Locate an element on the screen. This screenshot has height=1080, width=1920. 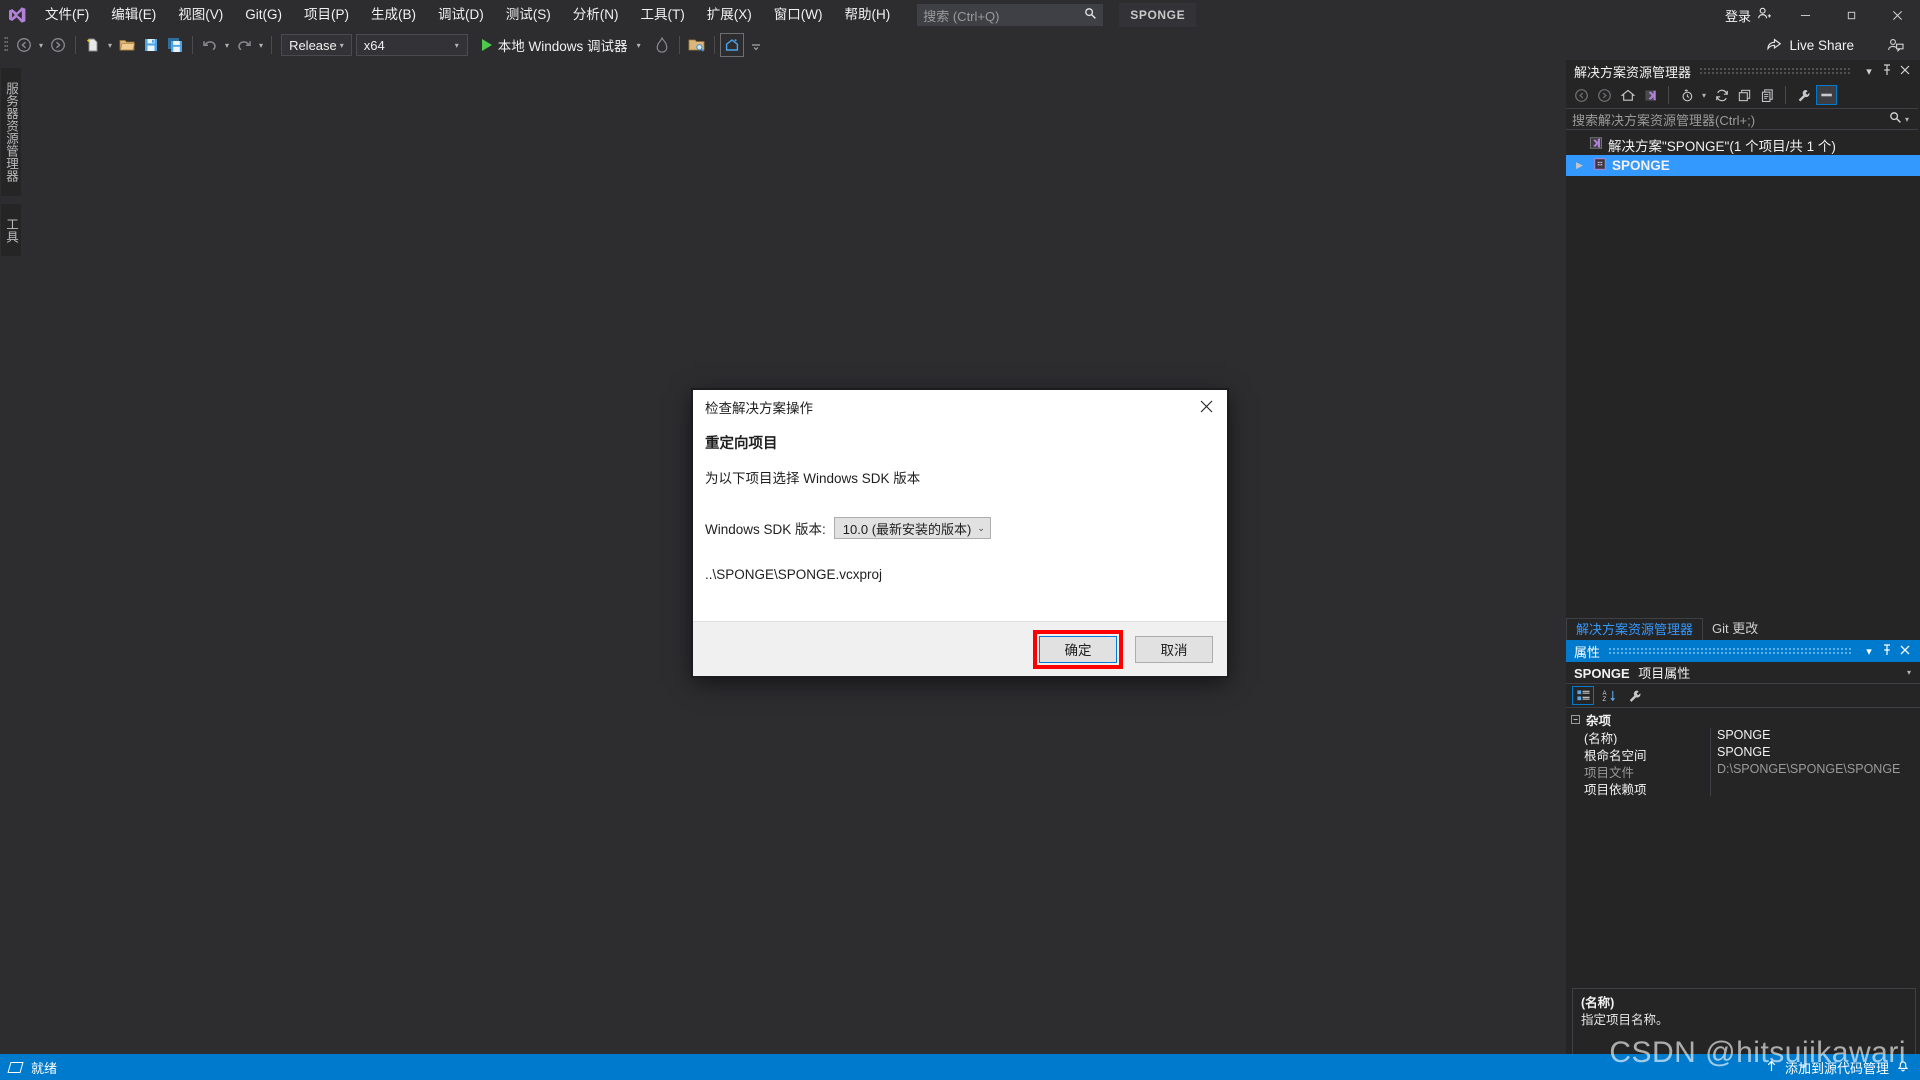
property-value: D:\SPONGE\SPONGE\SPONGE is located at coordinates (1815, 770).